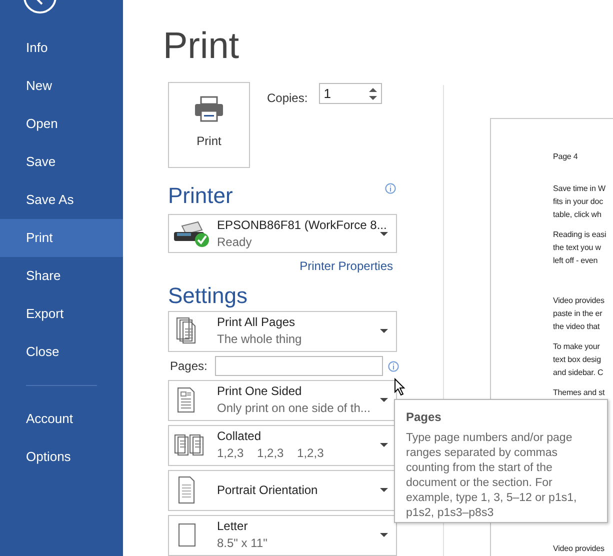 Image resolution: width=613 pixels, height=556 pixels. I want to click on nav-item: Open, so click(61, 124).